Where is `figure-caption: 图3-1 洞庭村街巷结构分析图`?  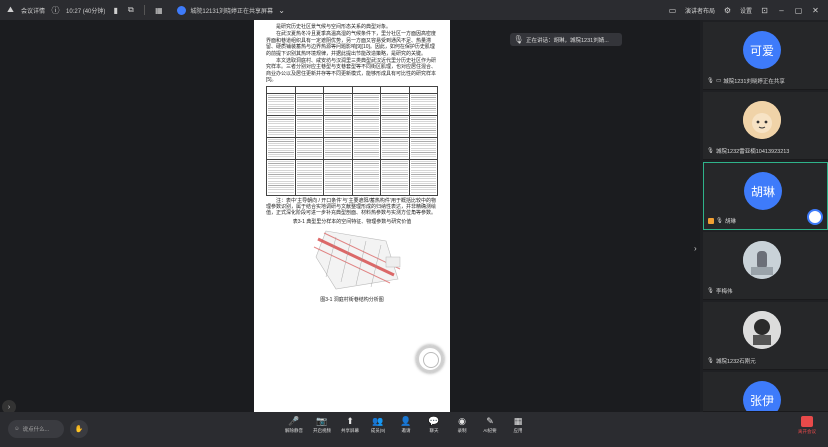 figure-caption: 图3-1 洞庭村街巷结构分析图 is located at coordinates (352, 300).